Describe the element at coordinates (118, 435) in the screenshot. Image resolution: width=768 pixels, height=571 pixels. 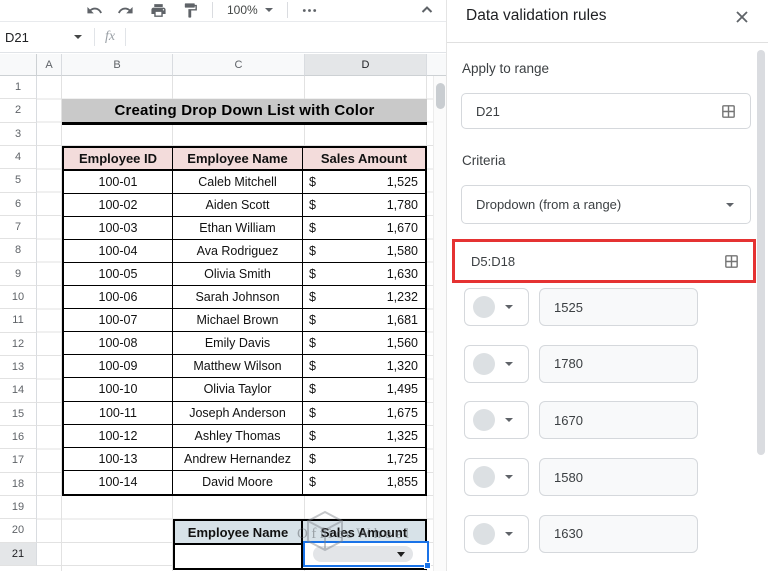
I see `cell-employee-id: 100-12` at that location.